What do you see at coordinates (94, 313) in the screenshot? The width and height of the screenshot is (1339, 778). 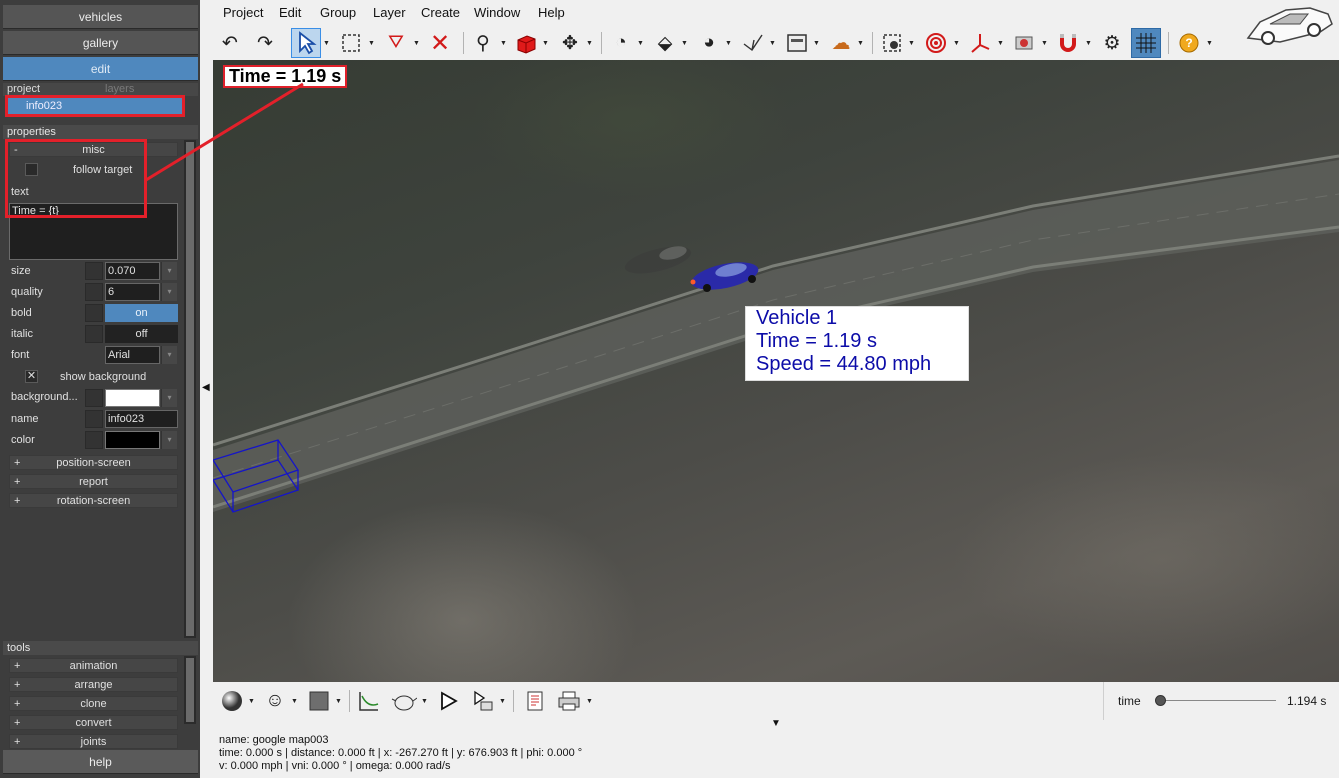 I see `bold-side-button` at bounding box center [94, 313].